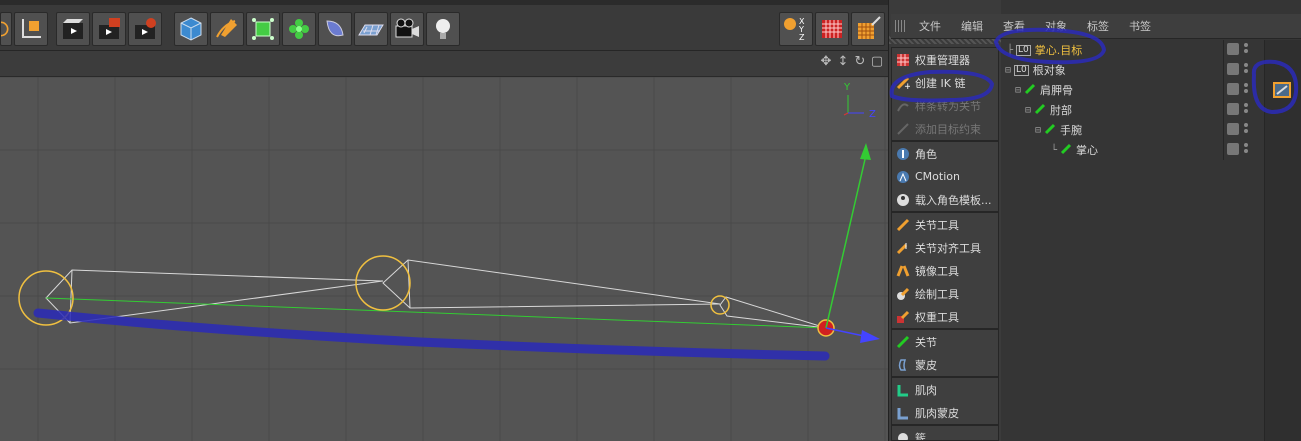 The height and width of the screenshot is (441, 1301). I want to click on render-settings-icon, so click(145, 29).